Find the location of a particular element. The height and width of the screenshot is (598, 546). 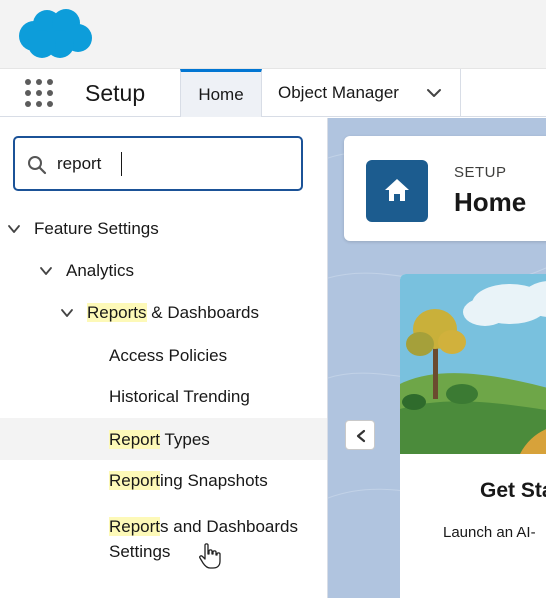

tree-item-report-types: Report Types is located at coordinates (159, 440).